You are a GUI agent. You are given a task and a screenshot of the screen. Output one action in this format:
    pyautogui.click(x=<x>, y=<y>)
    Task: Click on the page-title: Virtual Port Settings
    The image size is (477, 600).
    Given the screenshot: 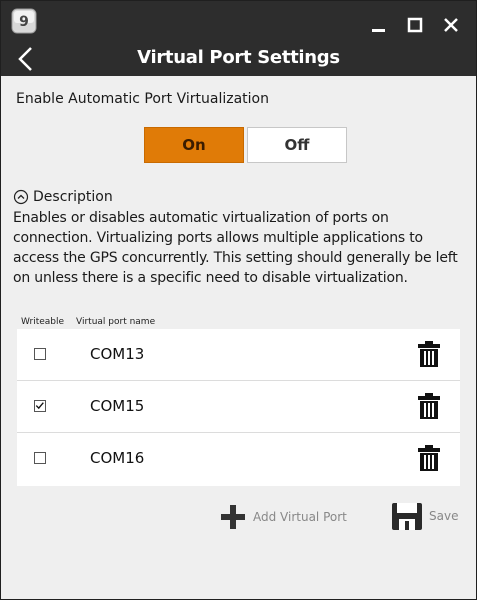 What is the action you would take?
    pyautogui.click(x=238, y=57)
    